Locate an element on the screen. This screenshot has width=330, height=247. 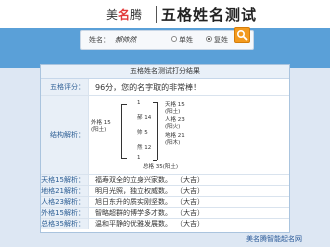
result-title: 五格姓名测试打分结果 is located at coordinates (165, 72).